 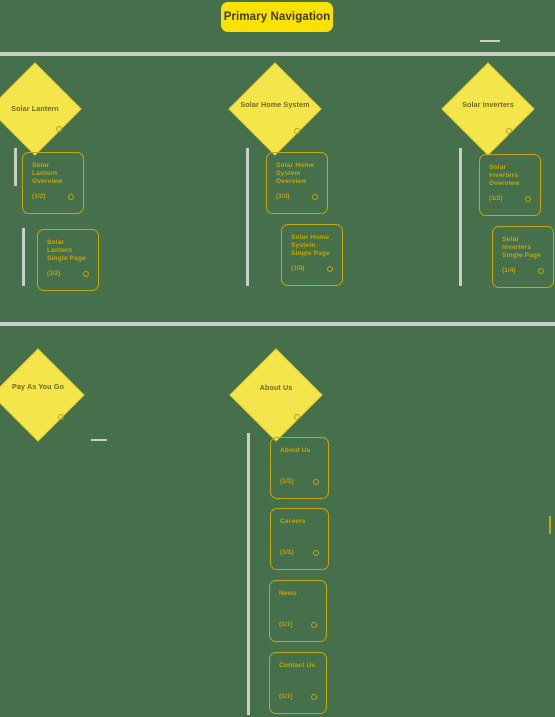 What do you see at coordinates (509, 270) in the screenshot?
I see `page-card-count: (1/4)` at bounding box center [509, 270].